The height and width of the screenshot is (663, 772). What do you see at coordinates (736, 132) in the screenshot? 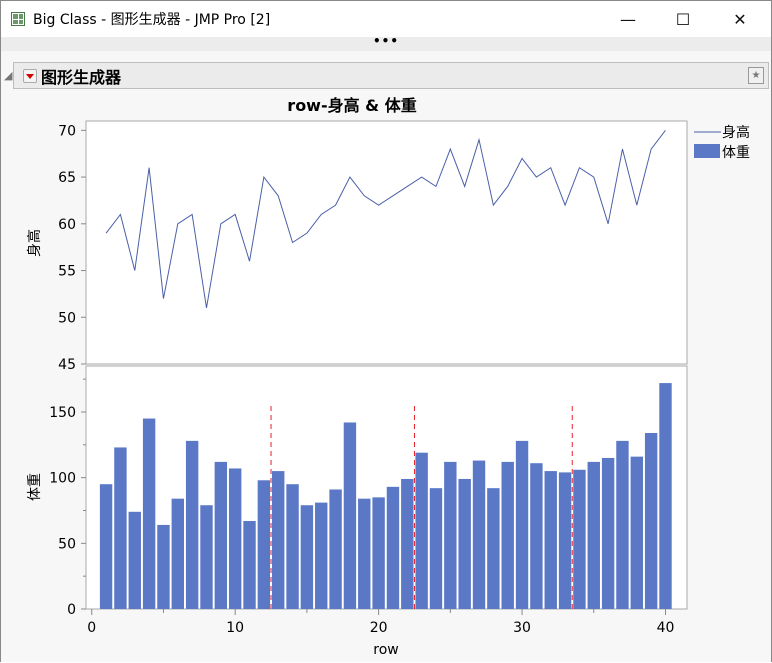
I see `legend-label-height: 身高` at bounding box center [736, 132].